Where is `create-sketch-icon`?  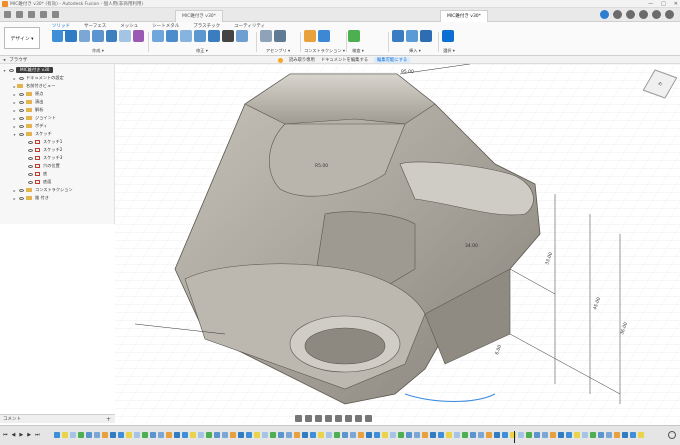
create-sketch-icon is located at coordinates (71, 36).